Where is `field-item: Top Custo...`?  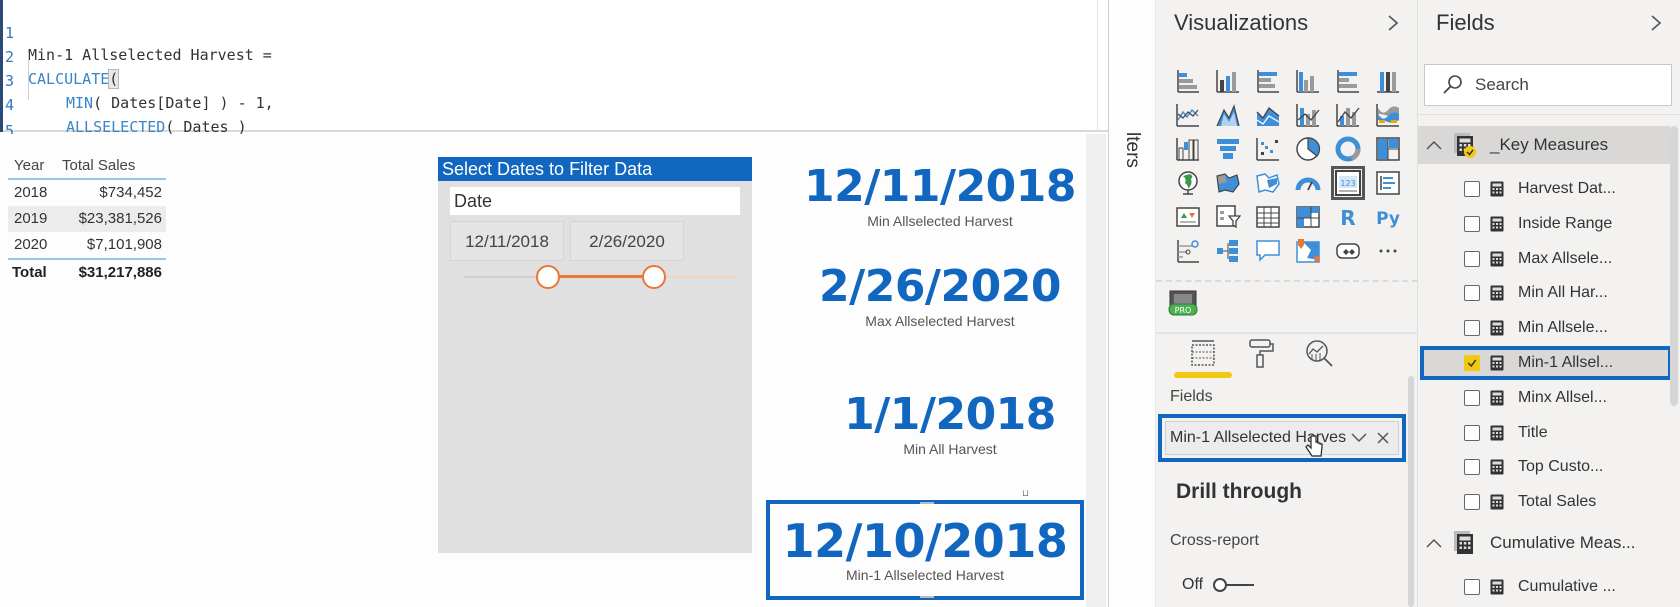 field-item: Top Custo... is located at coordinates (1544, 467).